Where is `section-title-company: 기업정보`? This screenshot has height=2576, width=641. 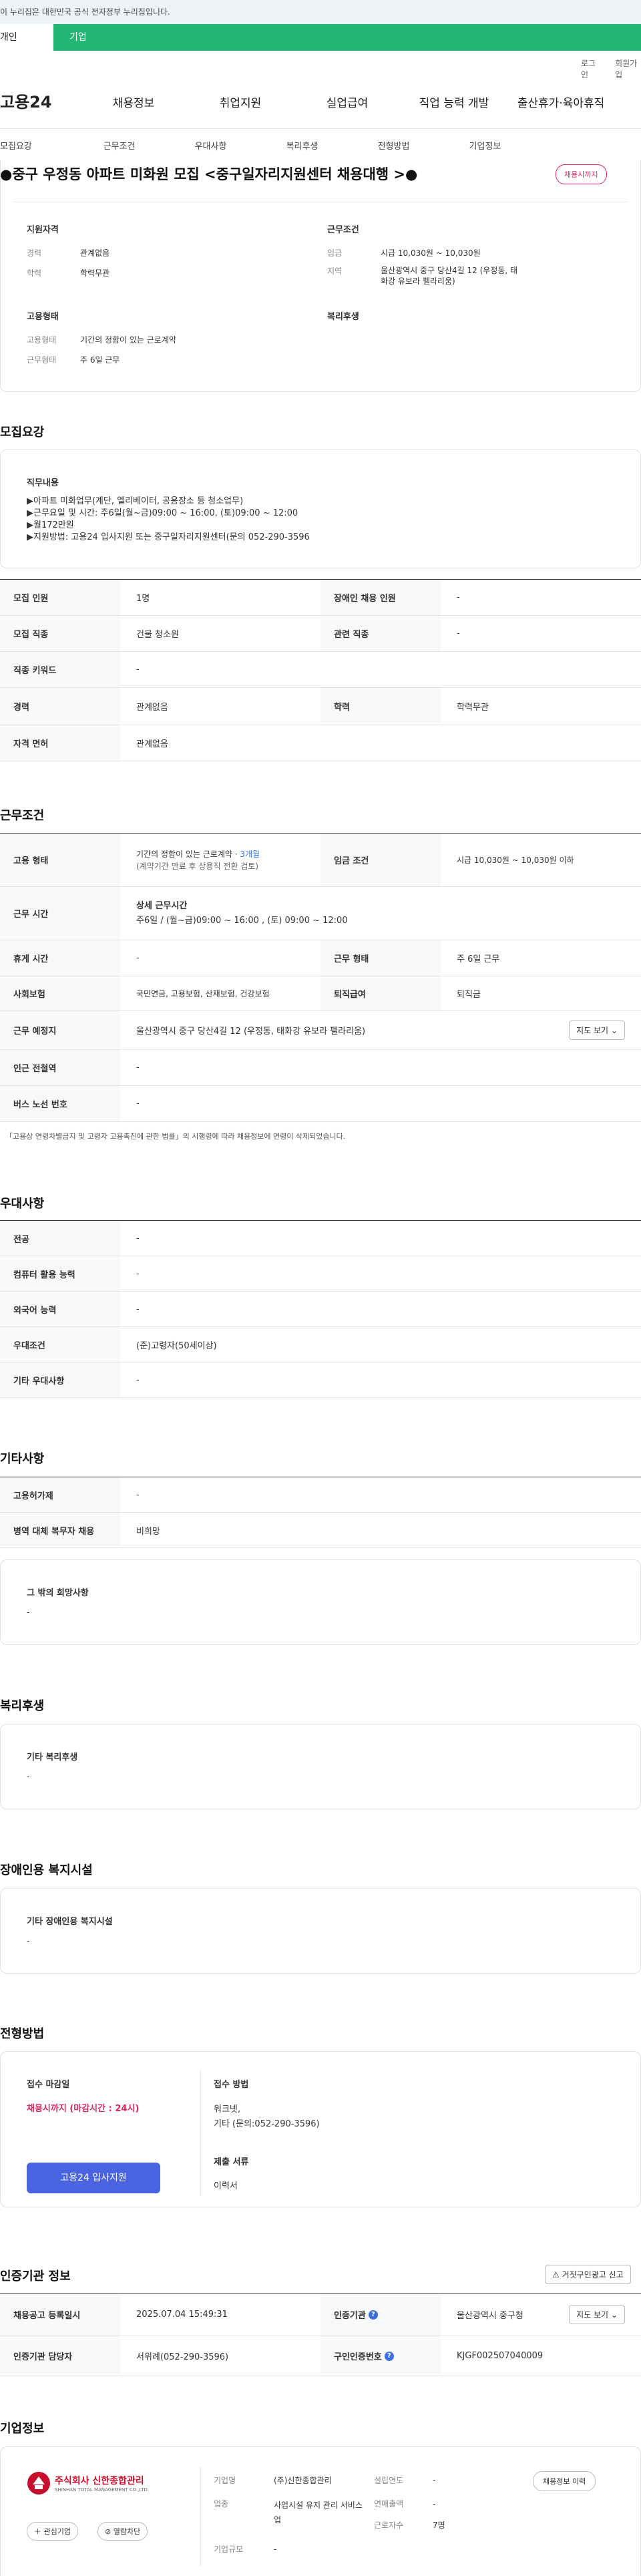
section-title-company: 기업정보 is located at coordinates (22, 2429).